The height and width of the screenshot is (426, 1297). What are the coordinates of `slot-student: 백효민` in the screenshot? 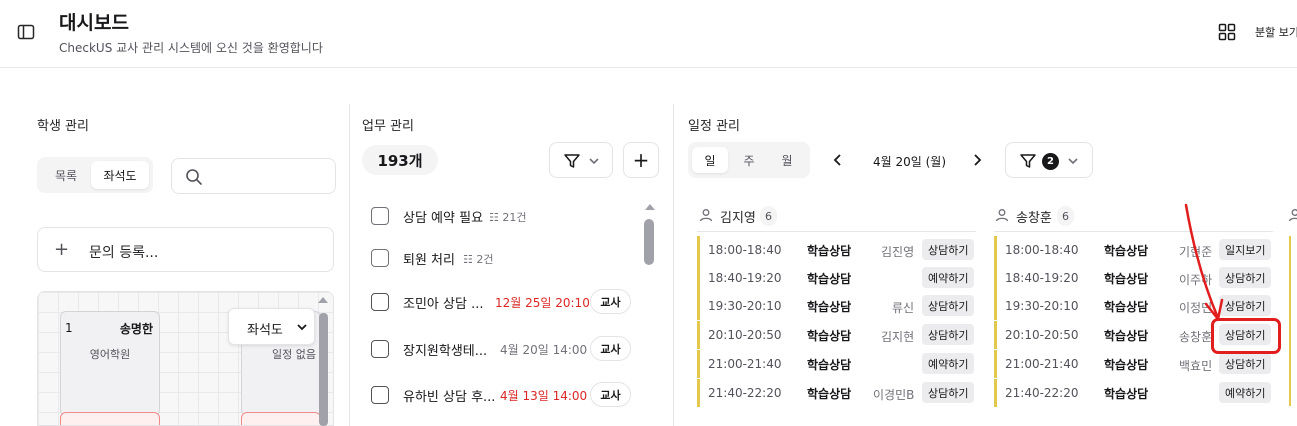 It's located at (1196, 366).